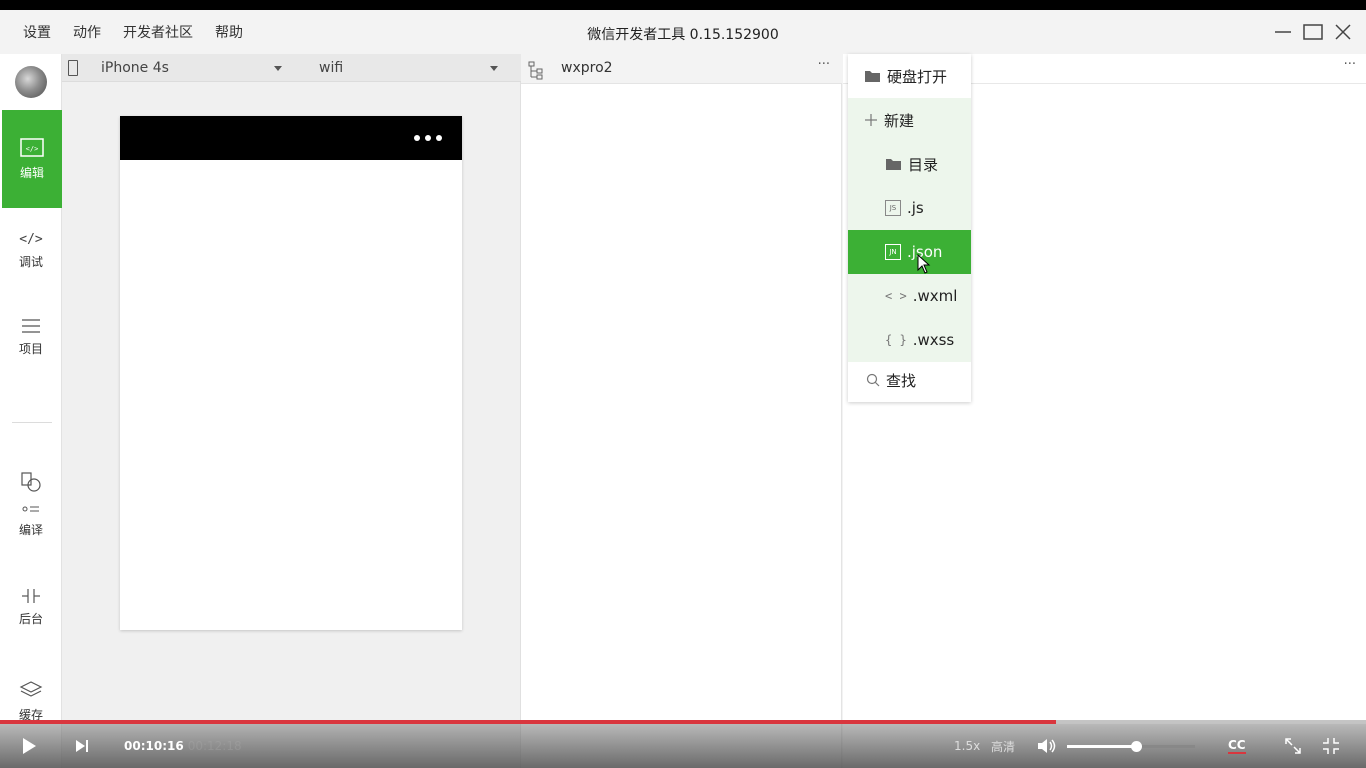 The image size is (1366, 768). I want to click on sidebar-item-label: 后台, so click(30, 618).